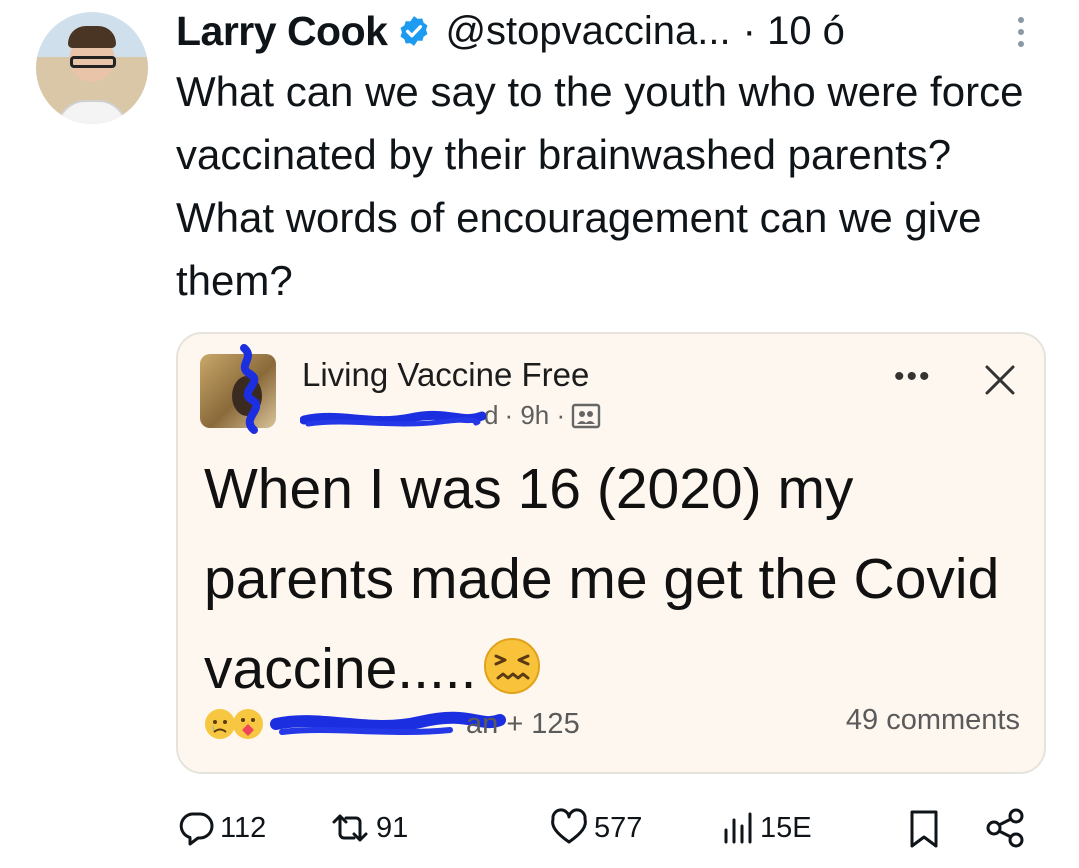 This screenshot has width=1079, height=868. Describe the element at coordinates (1005, 828) in the screenshot. I see `share-icon` at that location.